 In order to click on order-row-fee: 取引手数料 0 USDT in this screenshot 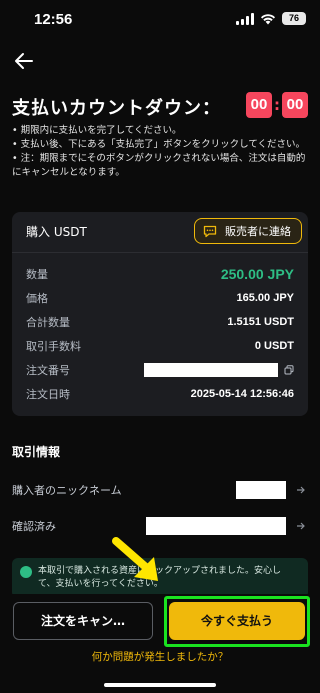, I will do `click(160, 346)`.